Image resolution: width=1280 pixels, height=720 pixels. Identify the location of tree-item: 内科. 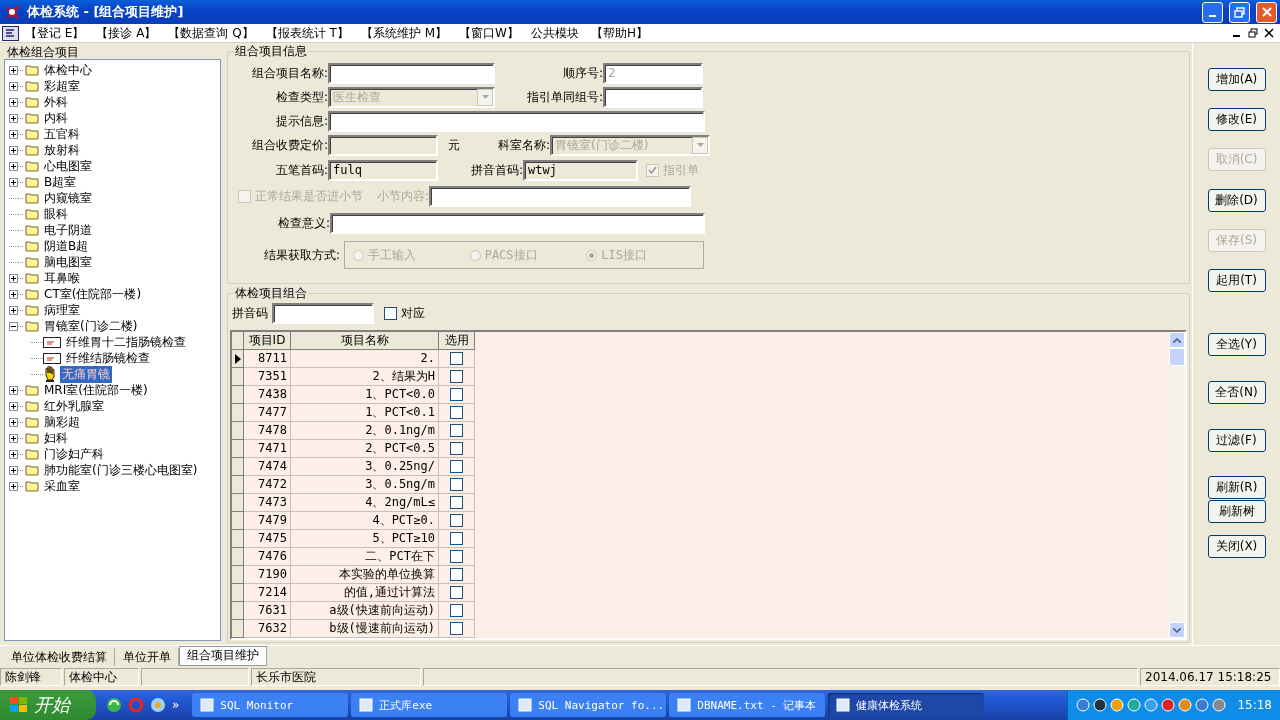
(56, 118).